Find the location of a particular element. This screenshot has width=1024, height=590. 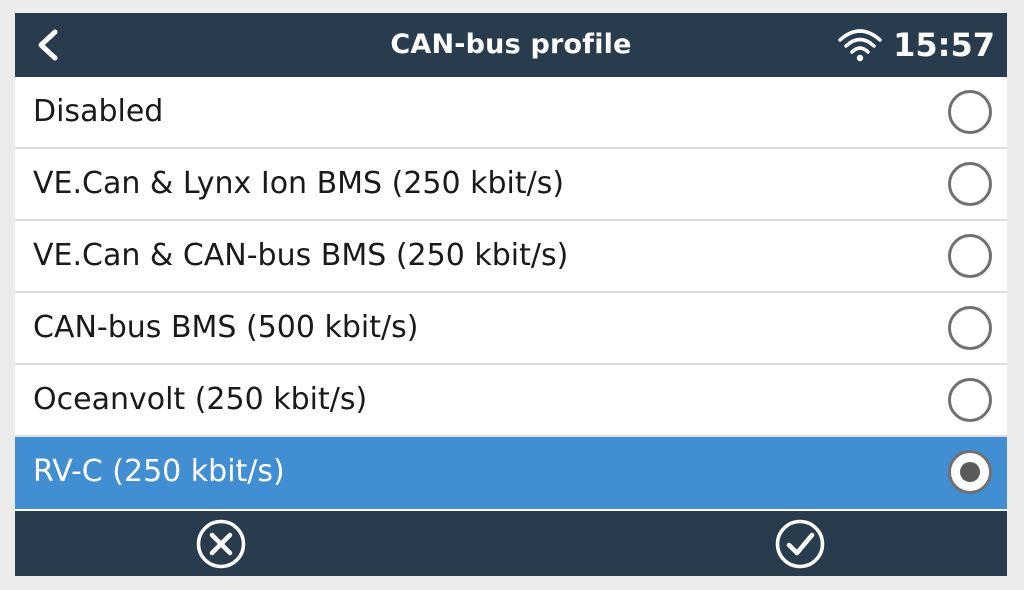

cancel-icon is located at coordinates (221, 544).